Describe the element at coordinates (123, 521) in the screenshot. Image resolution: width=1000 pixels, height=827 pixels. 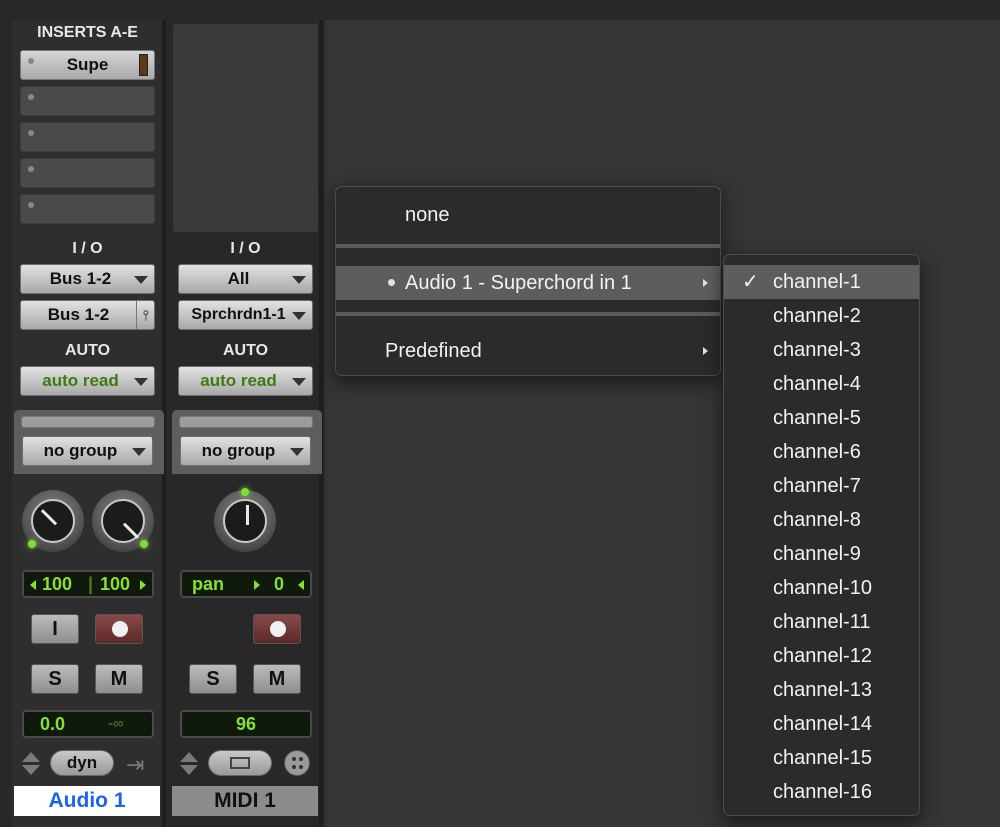
I see `pan-right-knob` at that location.